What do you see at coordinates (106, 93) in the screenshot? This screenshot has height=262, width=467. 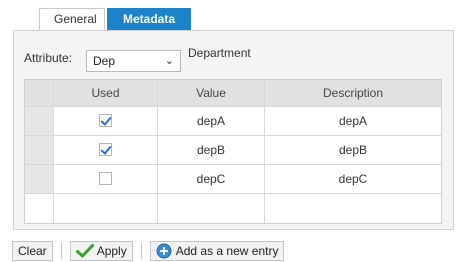 I see `column-header-used: Used` at bounding box center [106, 93].